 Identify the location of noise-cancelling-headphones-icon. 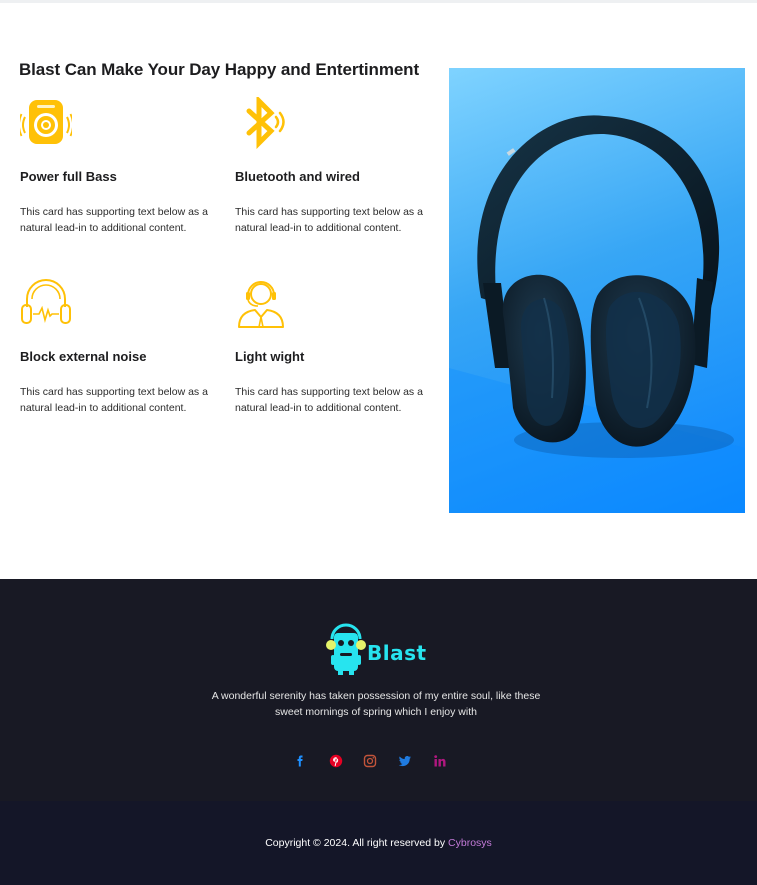
(46, 301).